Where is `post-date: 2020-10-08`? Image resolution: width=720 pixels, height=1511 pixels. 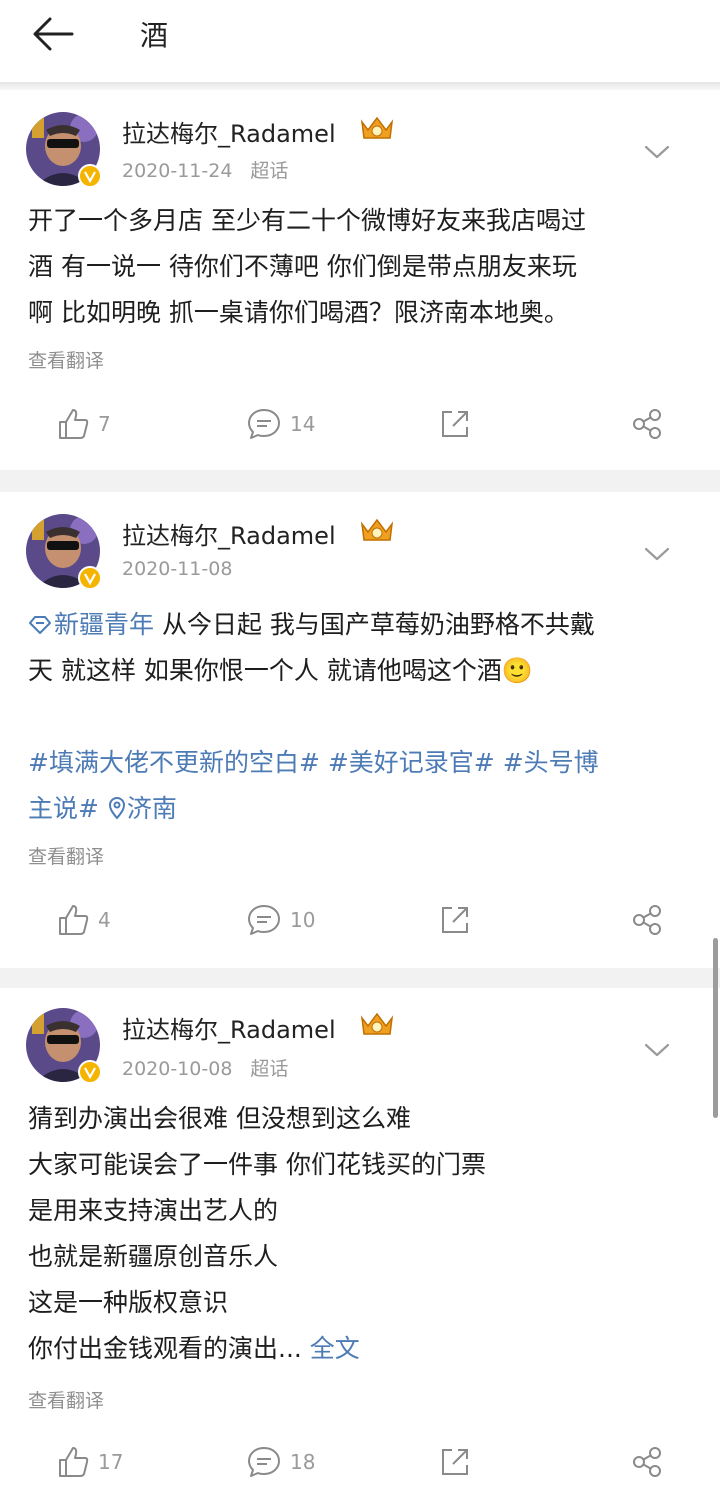 post-date: 2020-10-08 is located at coordinates (177, 1069).